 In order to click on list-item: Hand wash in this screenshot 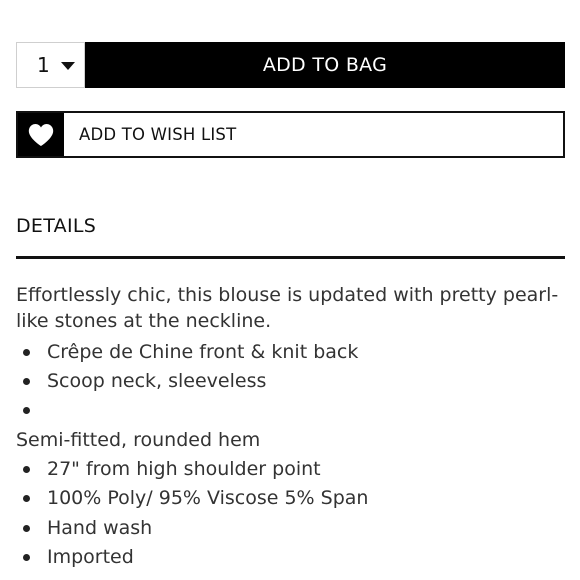, I will do `click(84, 528)`.